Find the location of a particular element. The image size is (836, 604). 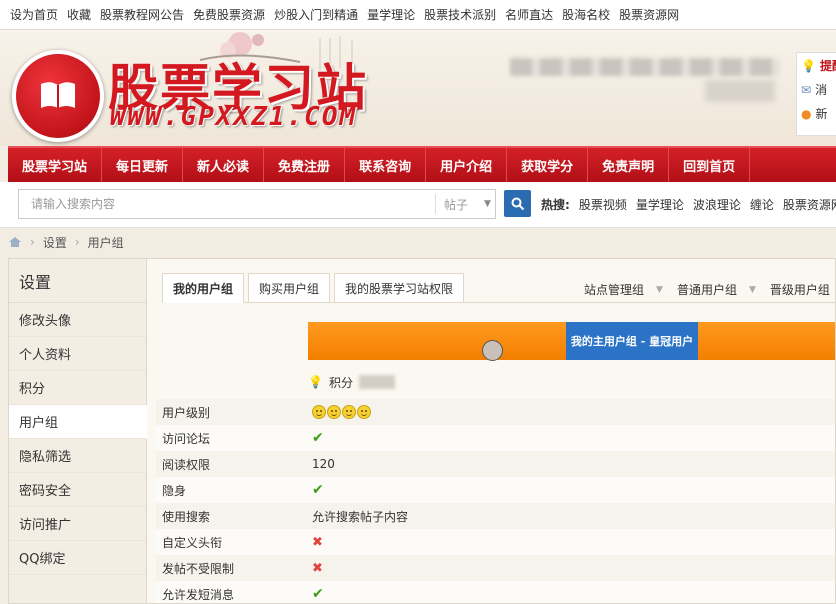

hot-search-item: 股票资源网 is located at coordinates (809, 204).